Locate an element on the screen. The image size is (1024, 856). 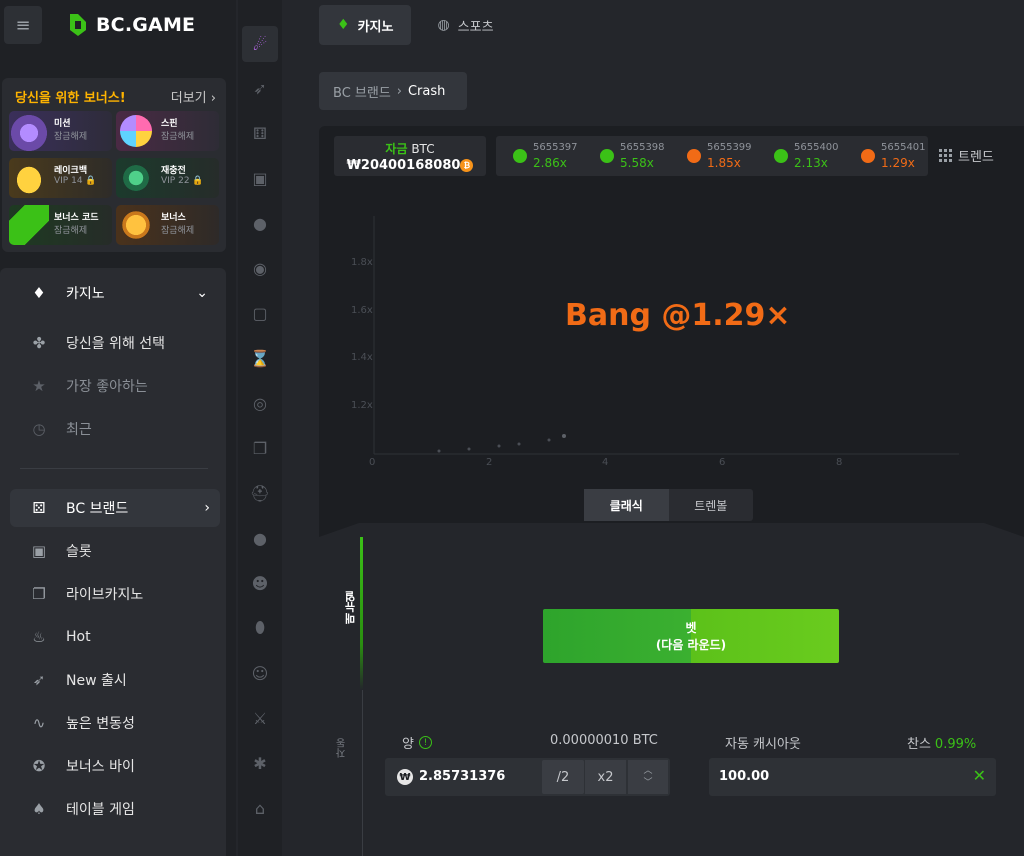
y-tick-label: 1.4x is located at coordinates (362, 357).